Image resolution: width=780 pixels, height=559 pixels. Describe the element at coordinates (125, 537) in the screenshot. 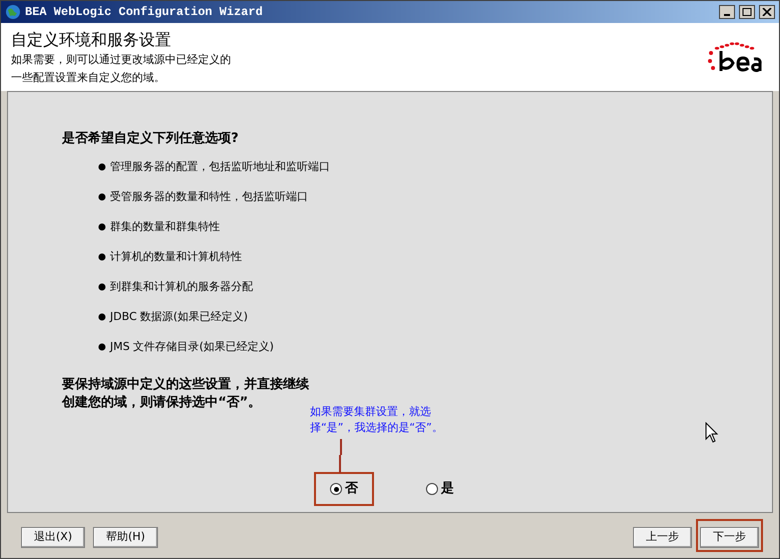

I see `wizard-button: 帮助(H)` at that location.